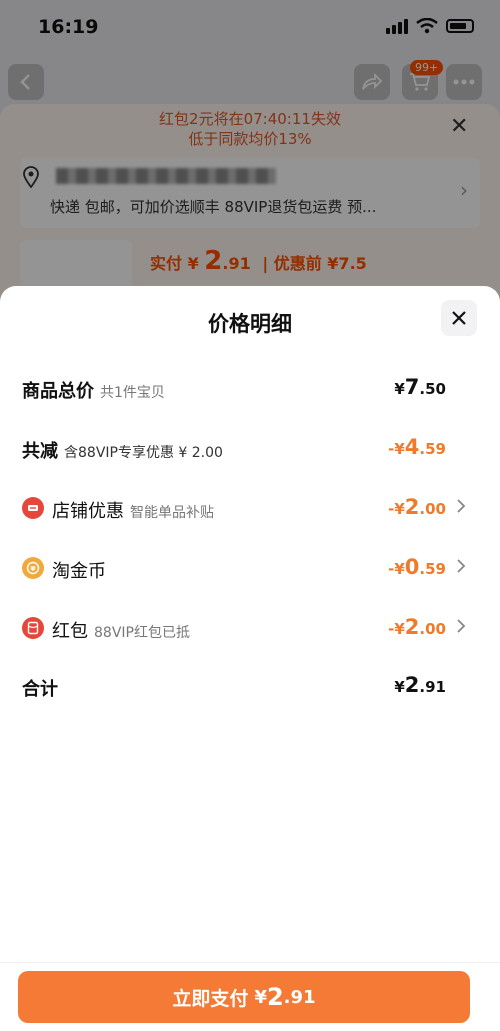 This screenshot has width=500, height=1031. I want to click on taojinbi-value: -¥0.59, so click(417, 567).